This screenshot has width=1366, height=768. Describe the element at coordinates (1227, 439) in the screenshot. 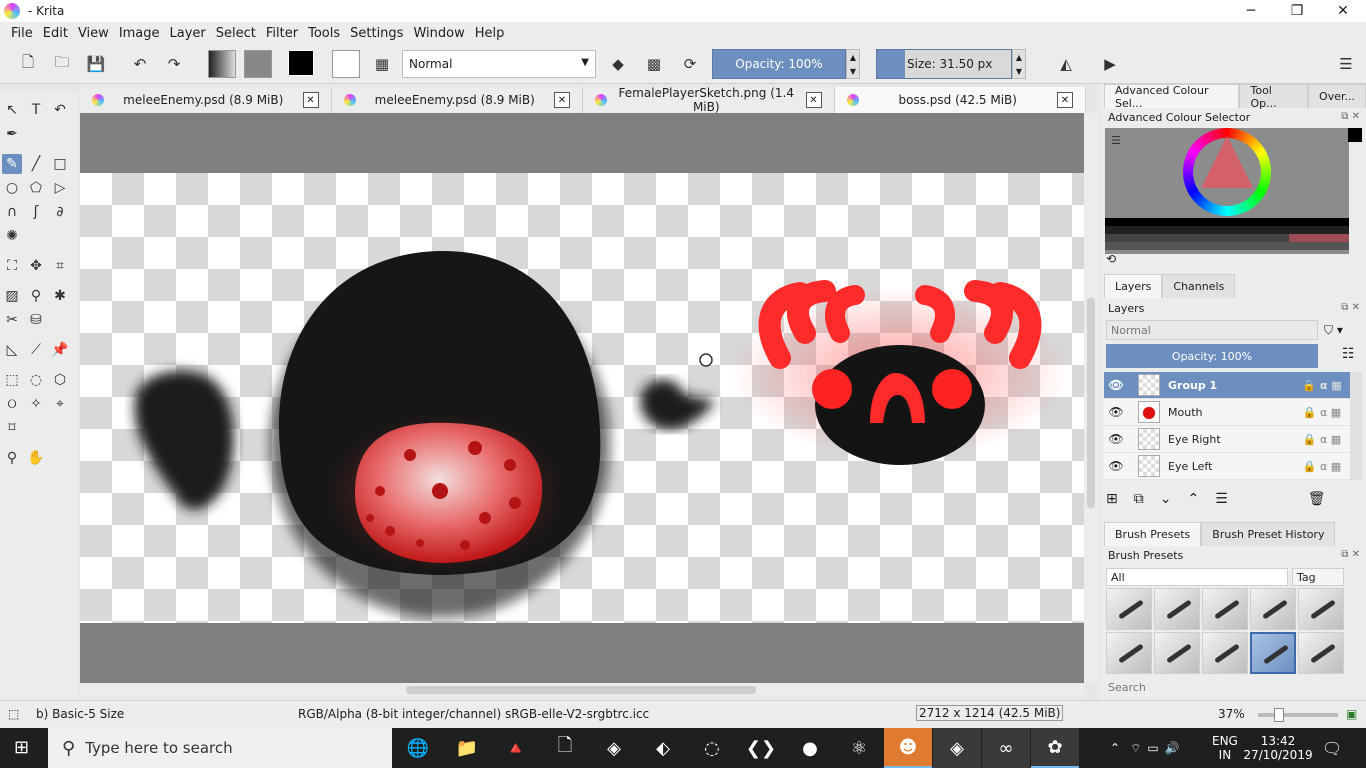

I see `layer-row: 👁 Eye Right 🔒 α ▦` at that location.